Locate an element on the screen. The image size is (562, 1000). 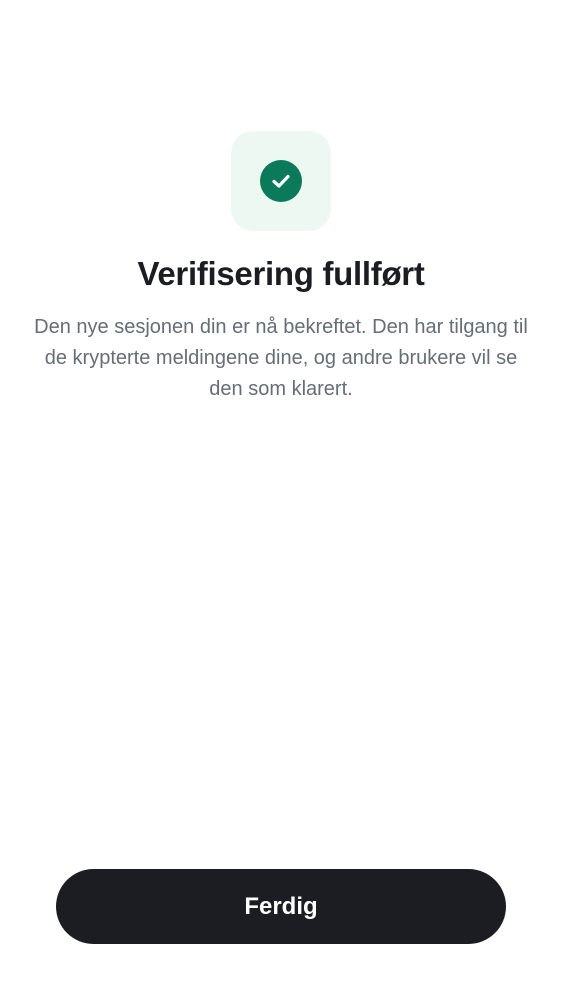
success-icon-tile is located at coordinates (281, 181).